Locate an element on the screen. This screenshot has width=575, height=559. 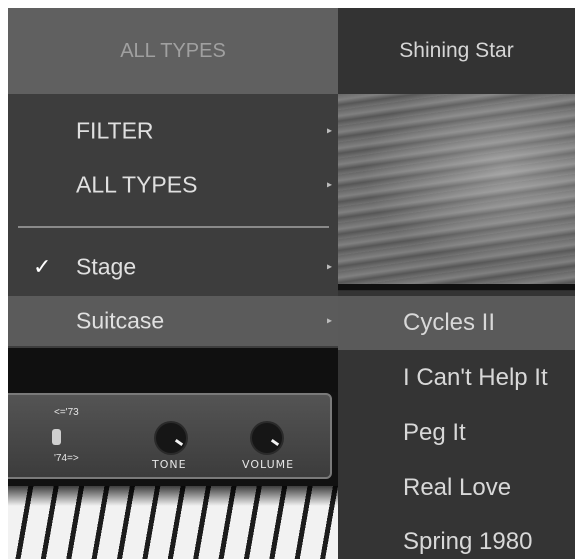
menu-divider is located at coordinates (173, 227).